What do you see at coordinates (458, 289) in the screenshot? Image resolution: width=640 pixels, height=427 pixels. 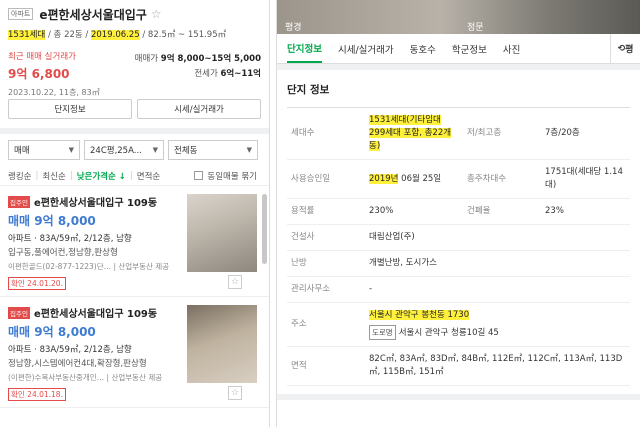 I see `table-row: 관리사무소 -` at bounding box center [458, 289].